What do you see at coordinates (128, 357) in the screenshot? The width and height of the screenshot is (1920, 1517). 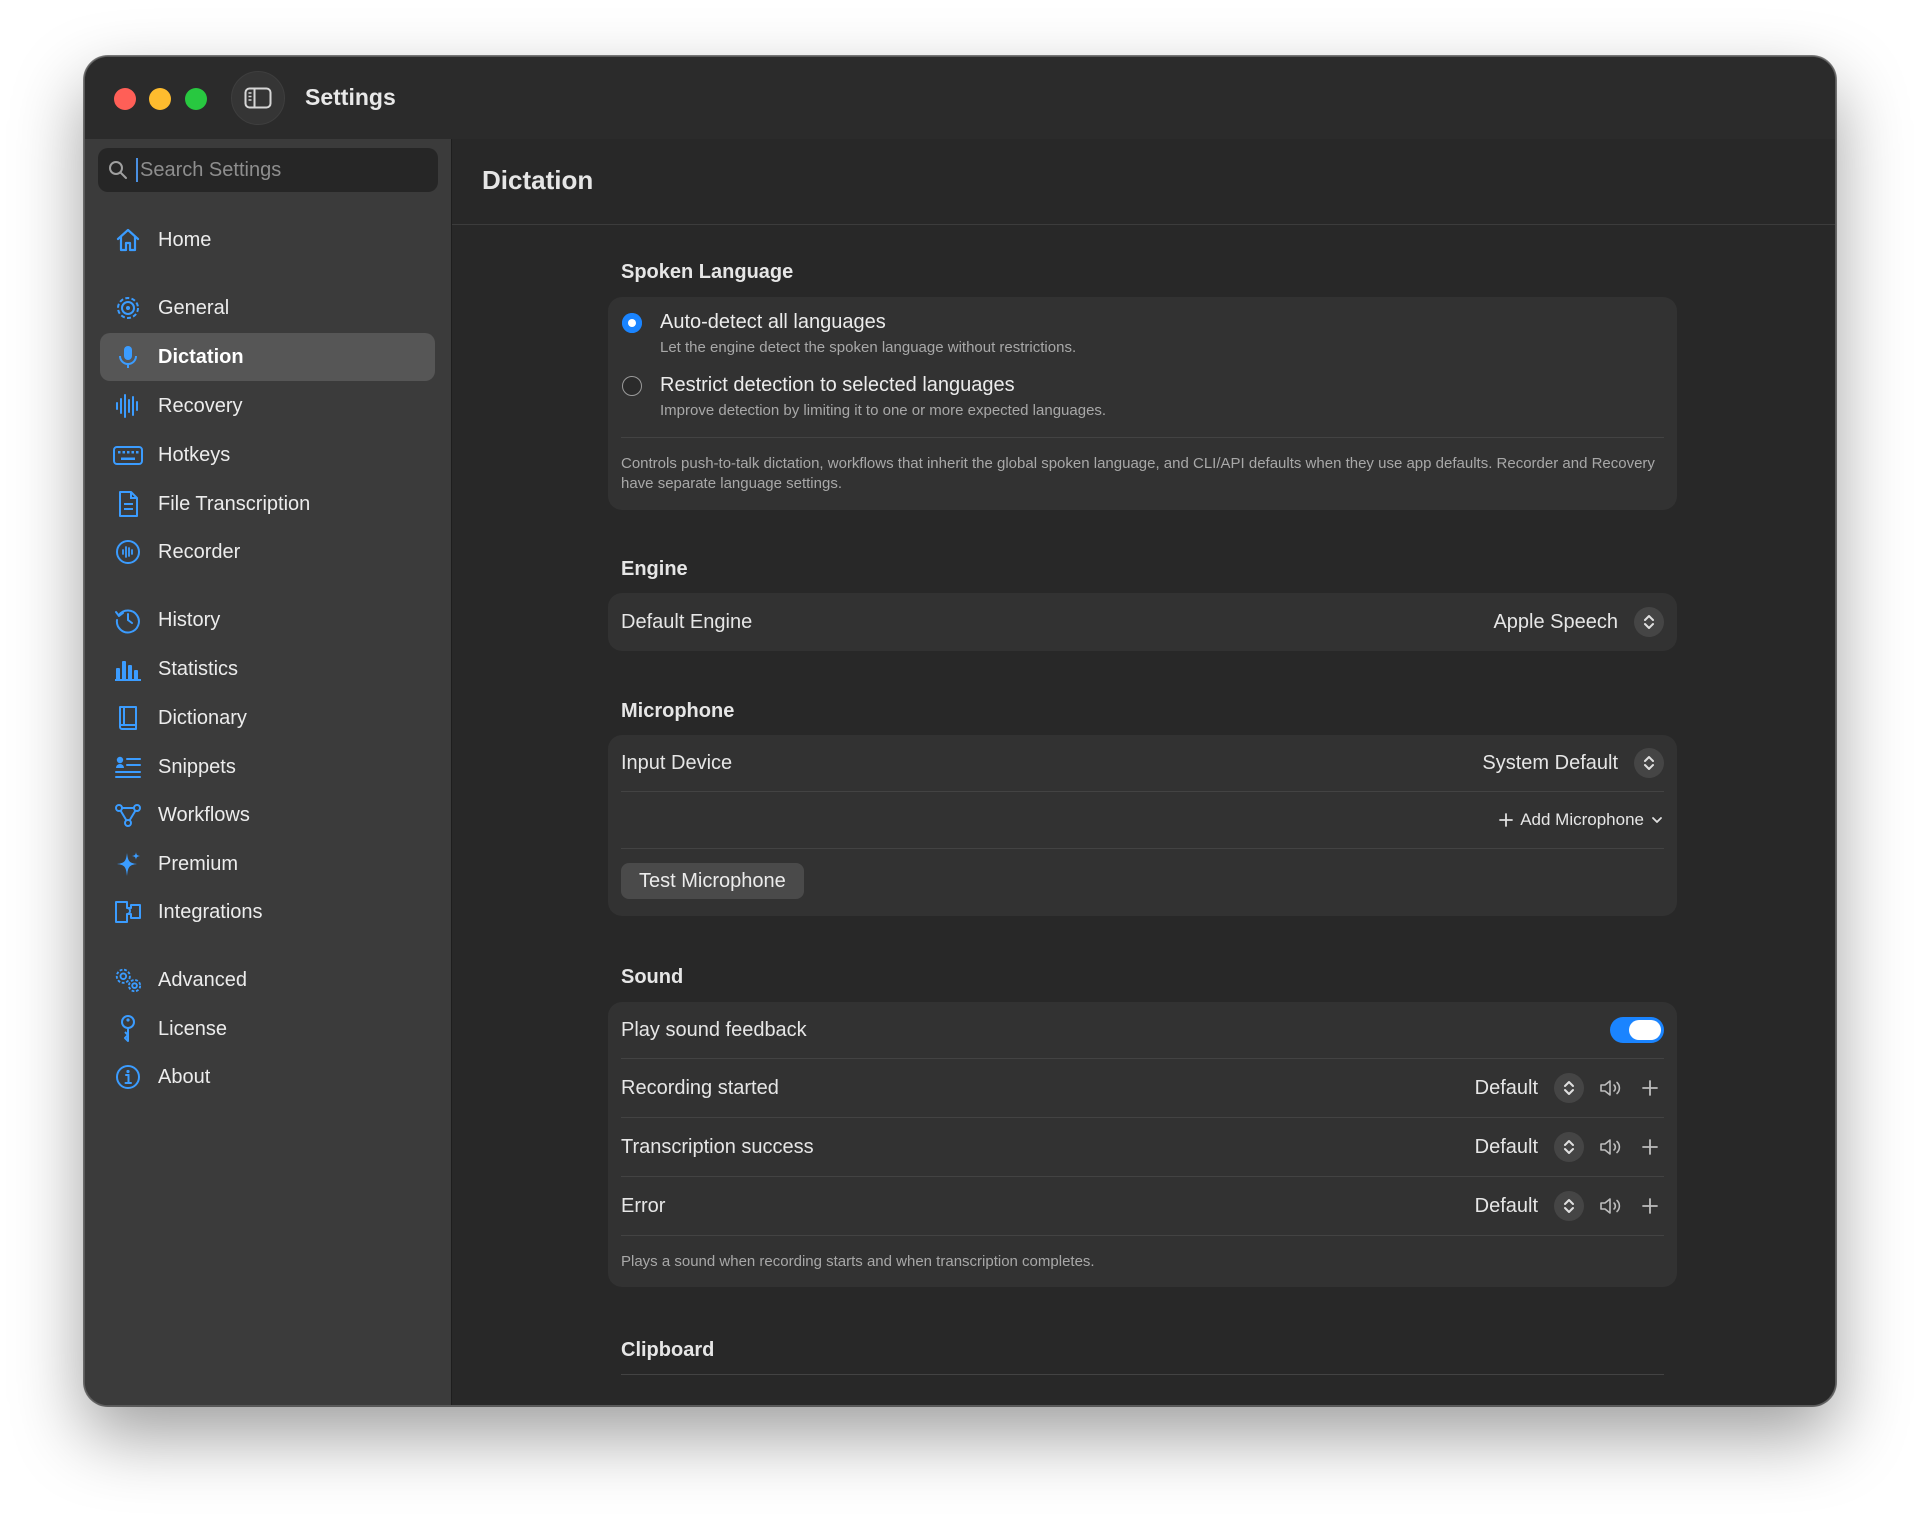 I see `microphone-icon` at bounding box center [128, 357].